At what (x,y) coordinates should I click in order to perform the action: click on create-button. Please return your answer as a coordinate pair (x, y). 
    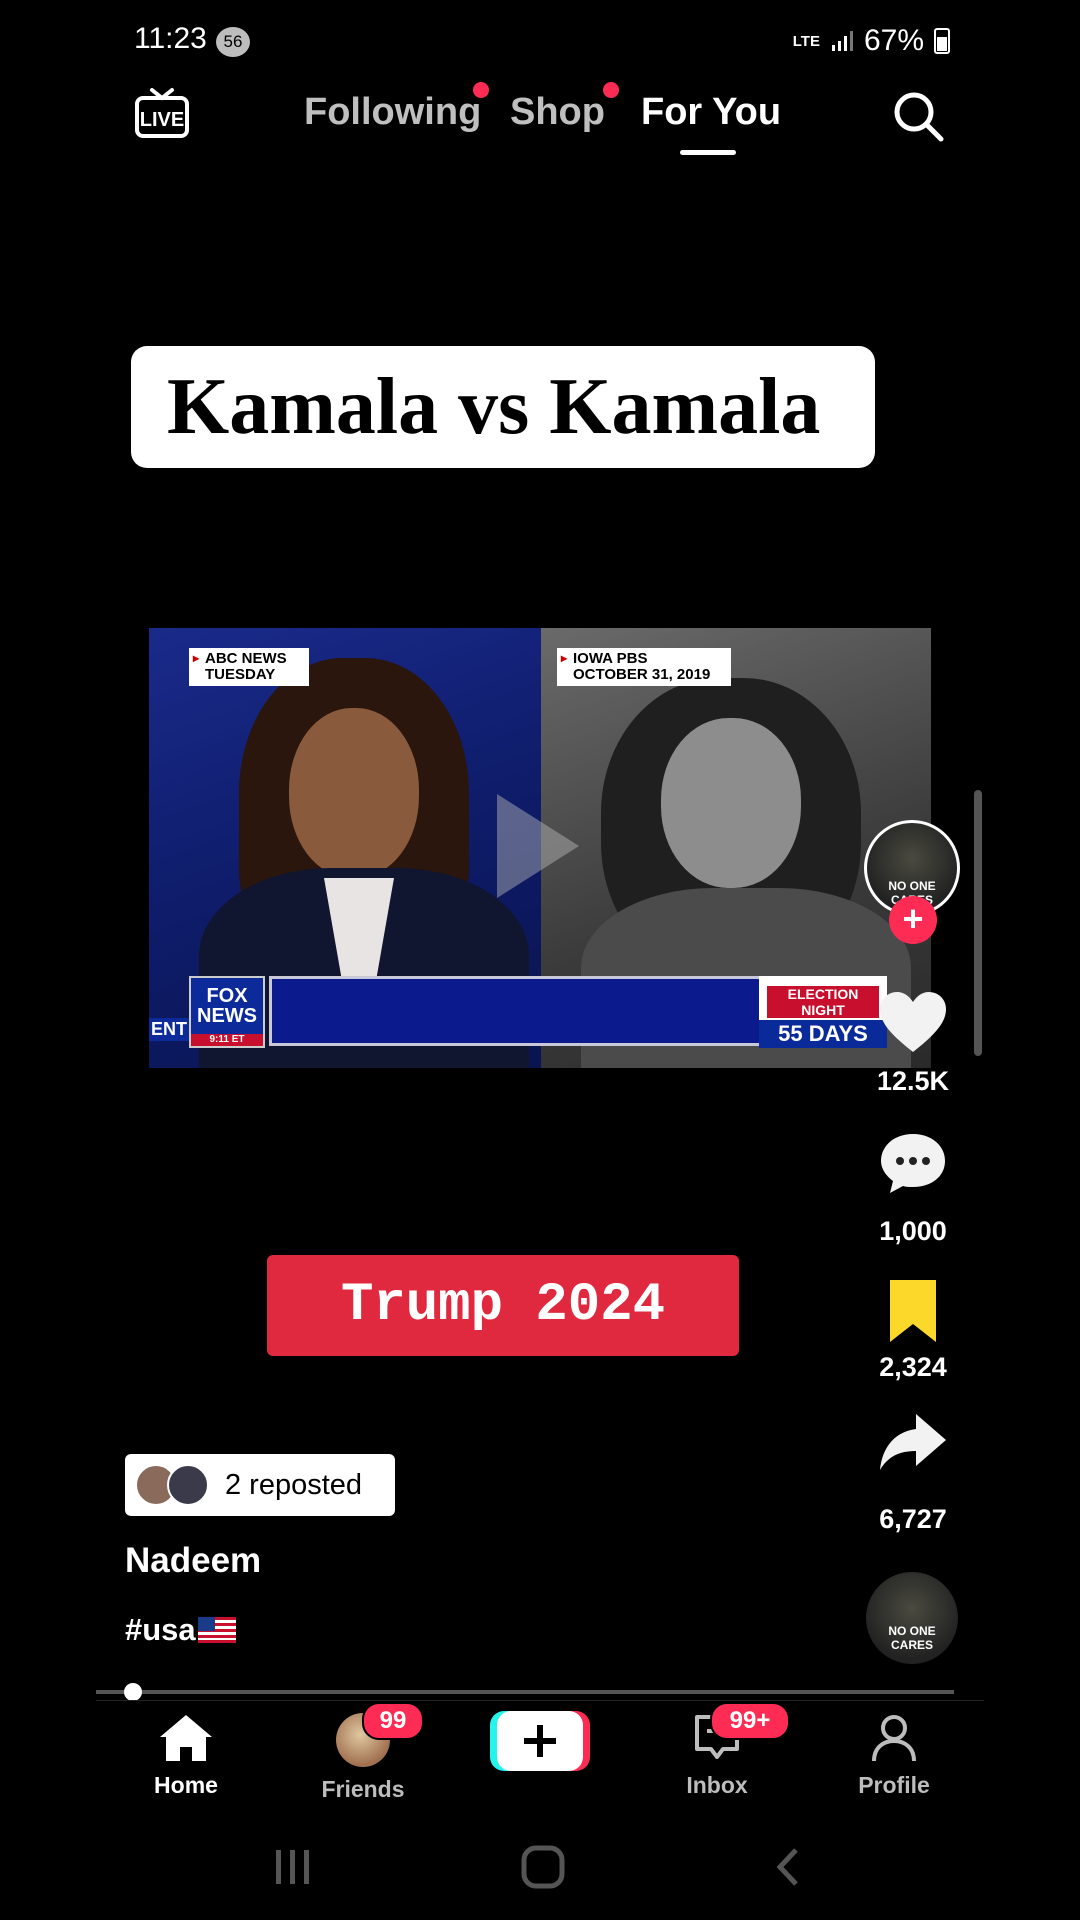
    Looking at the image, I should click on (540, 1741).